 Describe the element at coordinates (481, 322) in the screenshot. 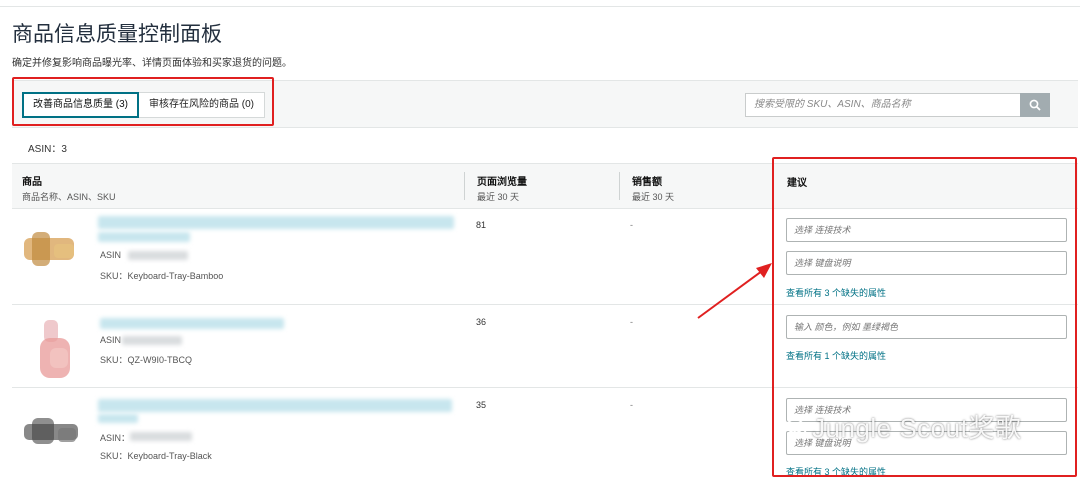

I see `pageviews-value: 36` at that location.